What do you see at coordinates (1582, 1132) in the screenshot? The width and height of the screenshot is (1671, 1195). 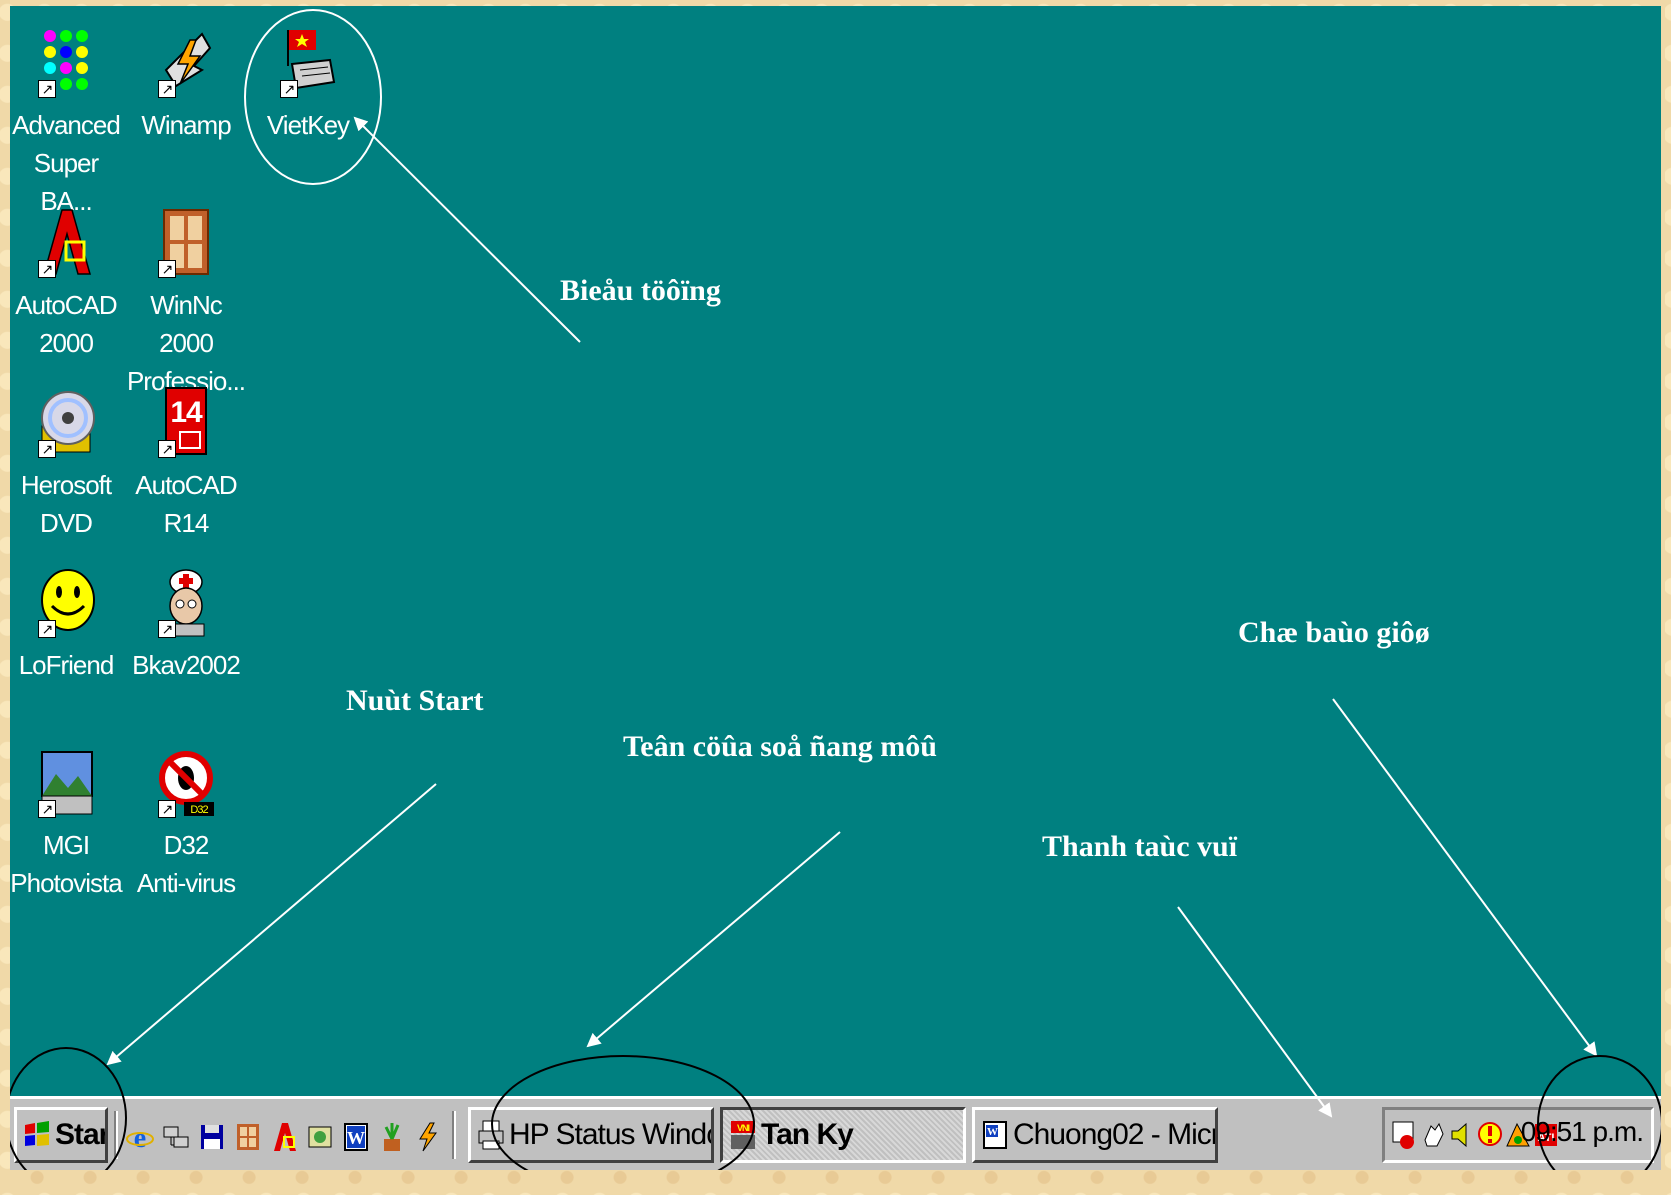 I see `clock: 09:51 p.m.` at bounding box center [1582, 1132].